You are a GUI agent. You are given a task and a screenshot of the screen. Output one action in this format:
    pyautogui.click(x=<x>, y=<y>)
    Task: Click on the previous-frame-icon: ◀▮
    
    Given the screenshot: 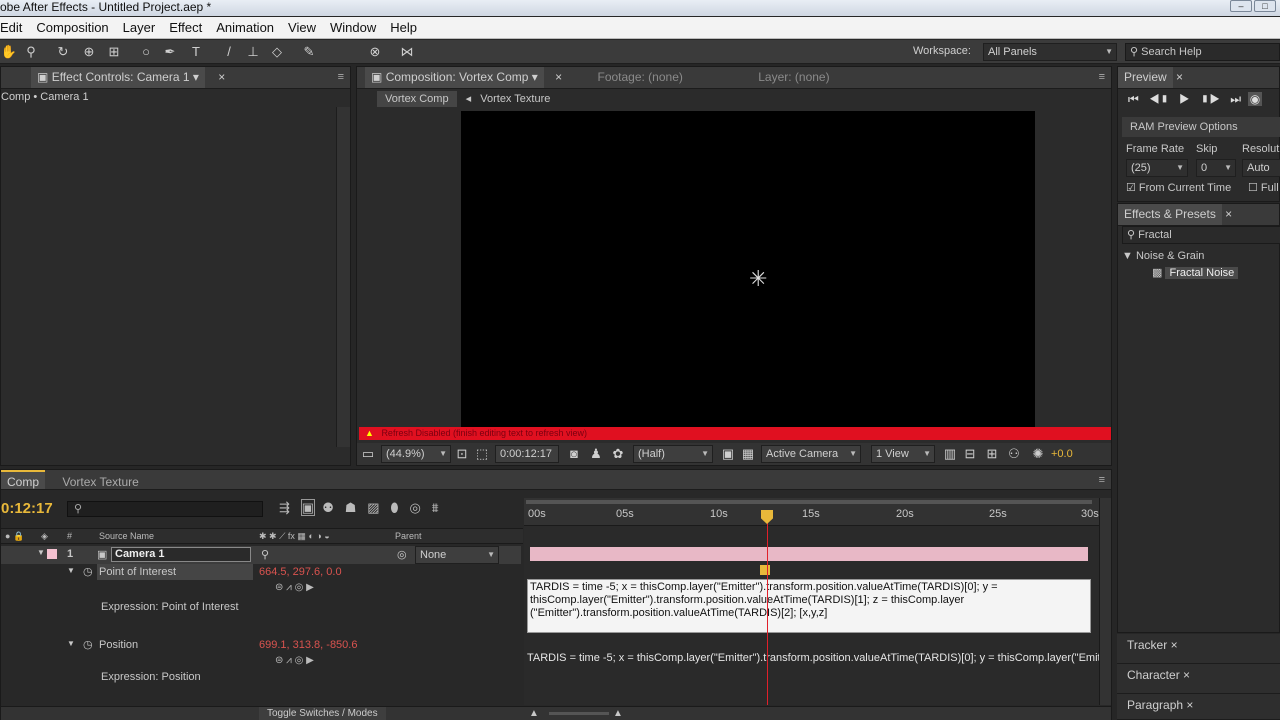 What is the action you would take?
    pyautogui.click(x=1159, y=99)
    